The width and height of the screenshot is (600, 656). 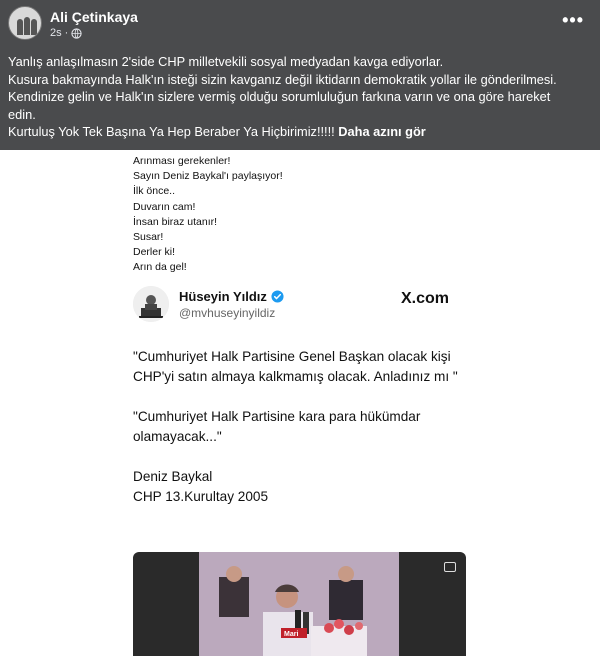 What do you see at coordinates (56, 33) in the screenshot?
I see `post-time: 2s` at bounding box center [56, 33].